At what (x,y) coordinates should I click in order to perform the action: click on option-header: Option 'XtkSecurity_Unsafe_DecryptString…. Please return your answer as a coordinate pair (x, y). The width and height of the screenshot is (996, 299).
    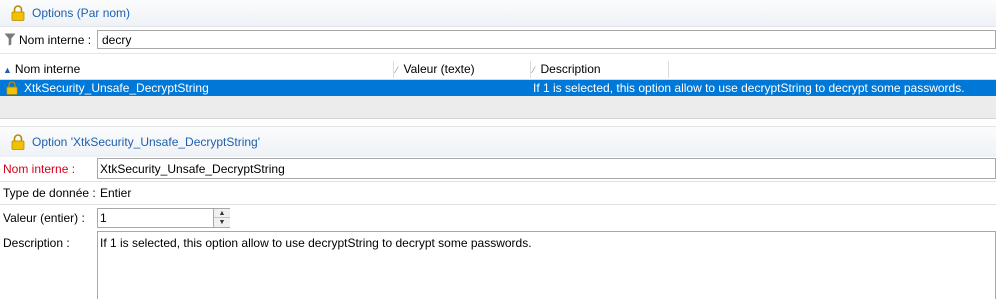
    Looking at the image, I should click on (498, 142).